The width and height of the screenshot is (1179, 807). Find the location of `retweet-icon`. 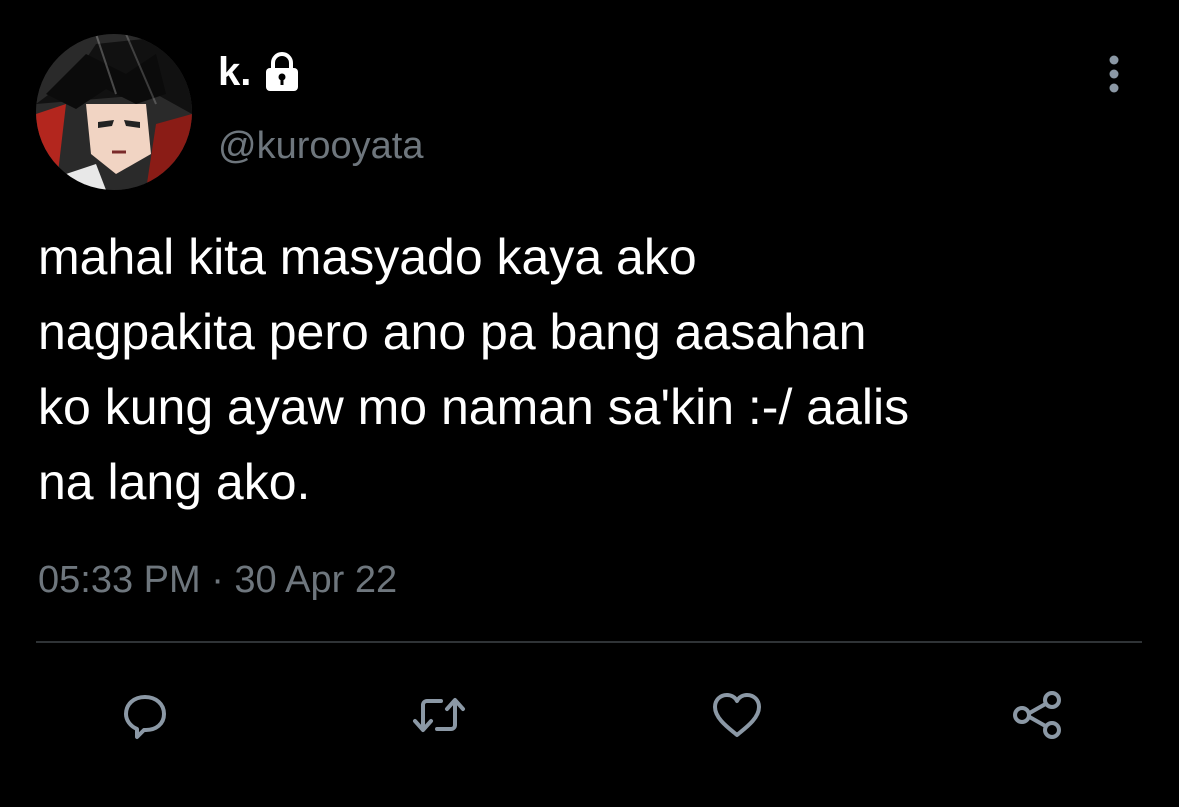

retweet-icon is located at coordinates (439, 715).